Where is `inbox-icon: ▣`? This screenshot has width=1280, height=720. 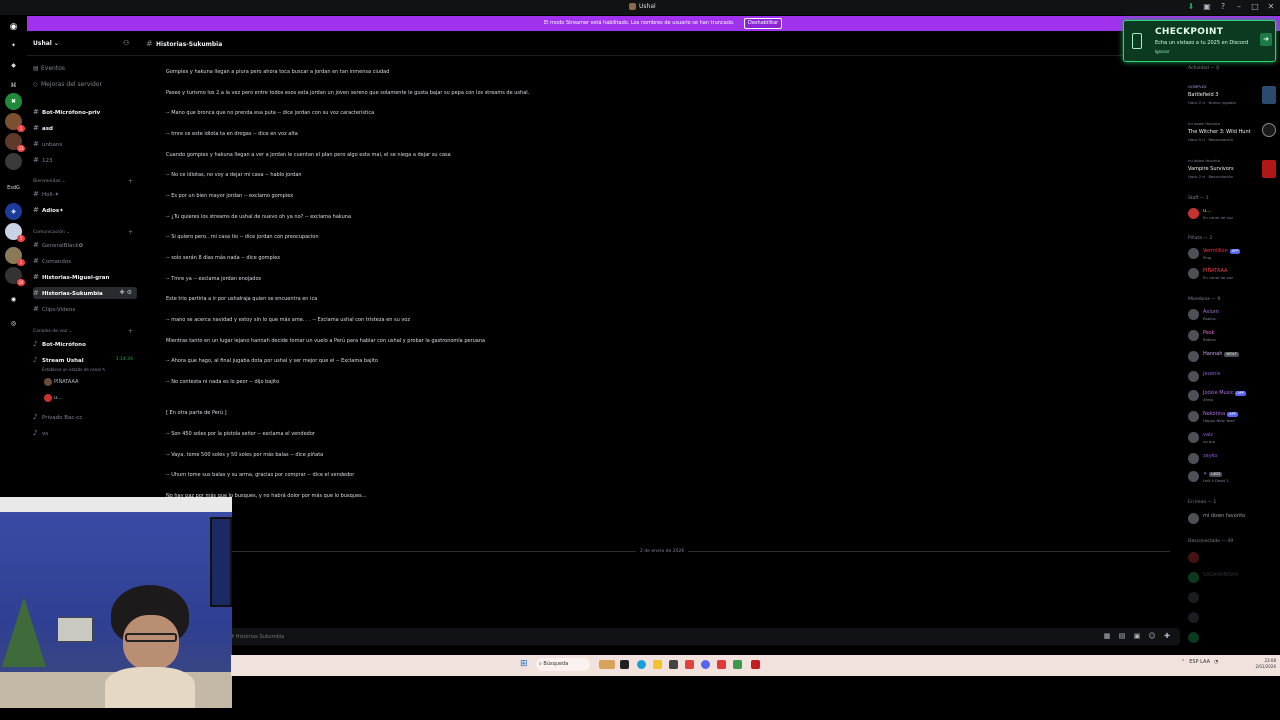
inbox-icon: ▣ is located at coordinates (1207, 7).